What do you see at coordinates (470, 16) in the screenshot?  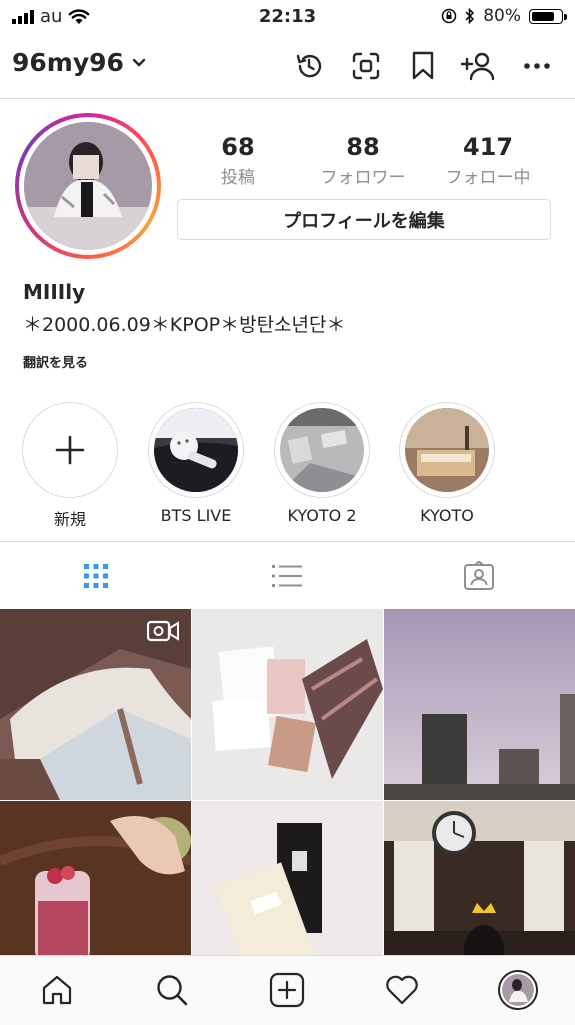 I see `bluetooth-icon` at bounding box center [470, 16].